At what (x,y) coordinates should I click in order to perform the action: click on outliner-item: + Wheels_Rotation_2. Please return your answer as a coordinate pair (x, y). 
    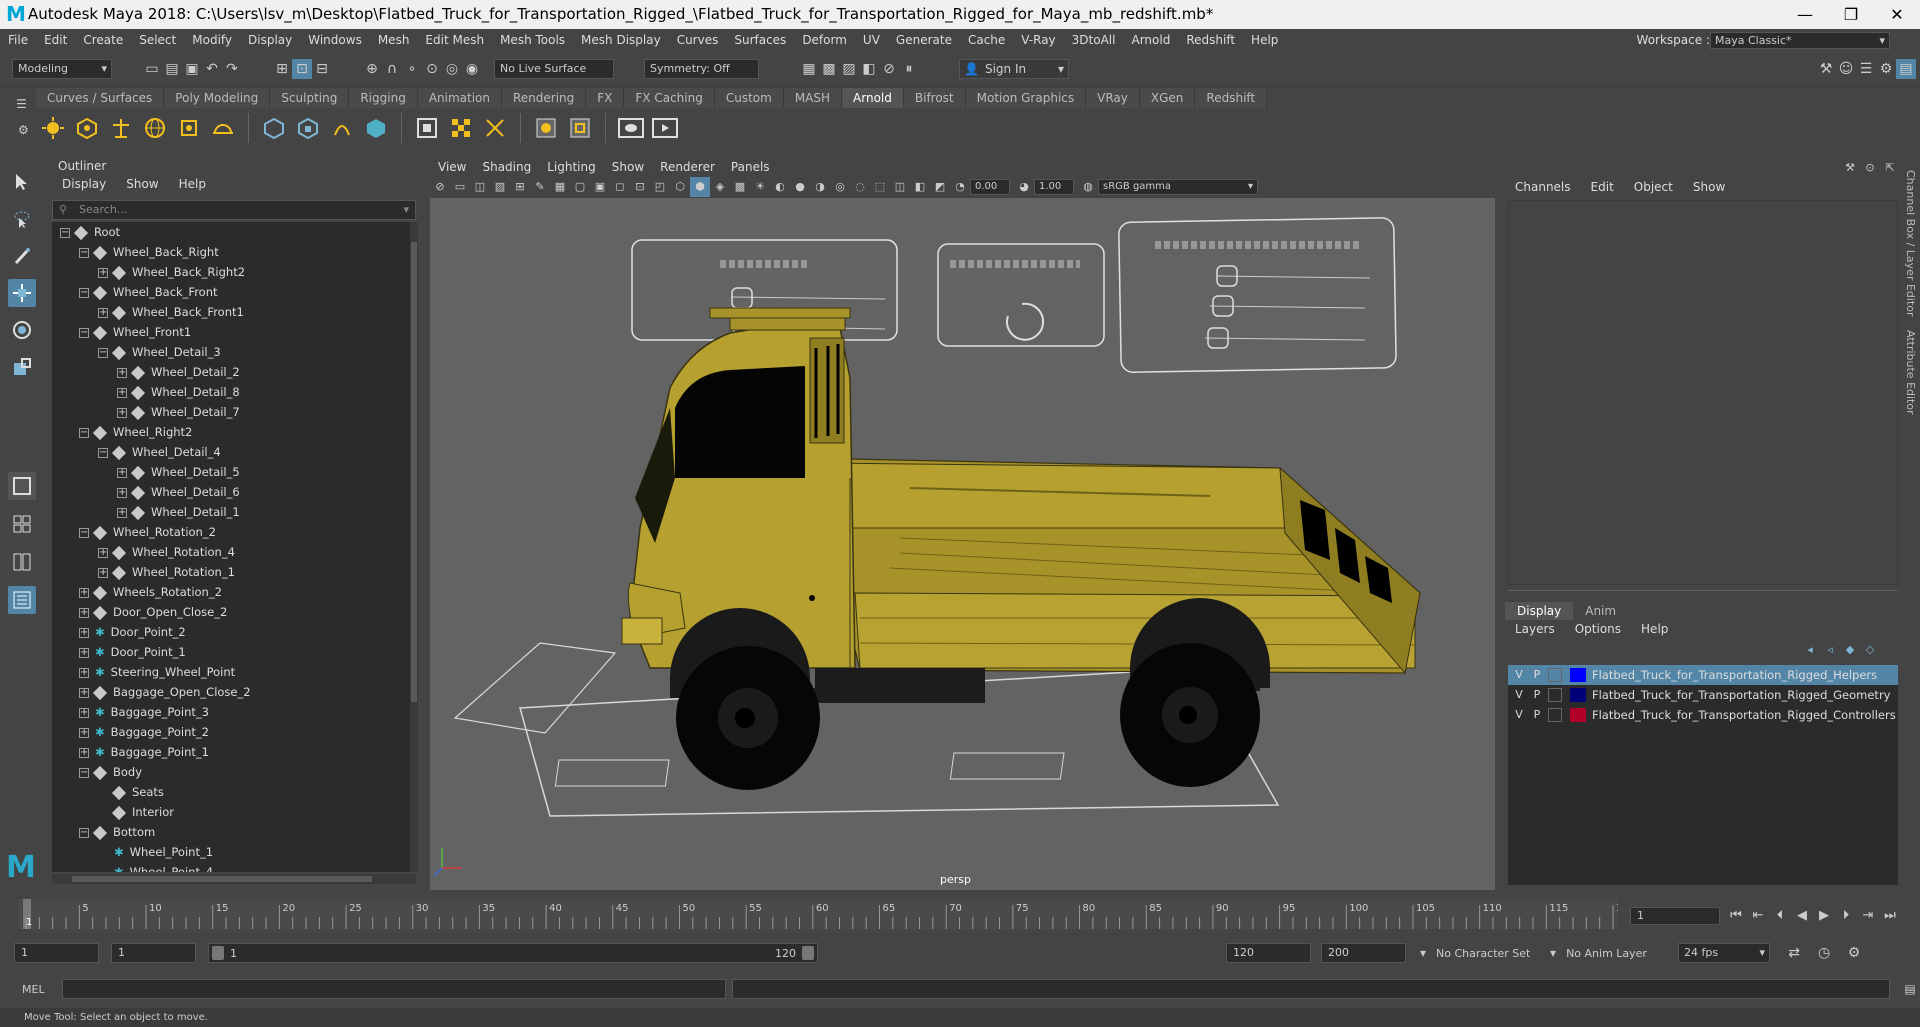
    Looking at the image, I should click on (233, 592).